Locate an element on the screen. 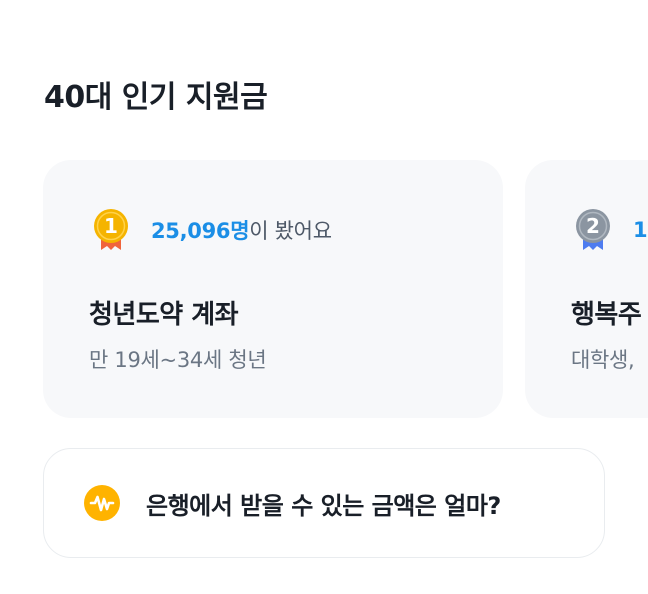 The image size is (648, 594). view-count-number: 25,096명 is located at coordinates (200, 231).